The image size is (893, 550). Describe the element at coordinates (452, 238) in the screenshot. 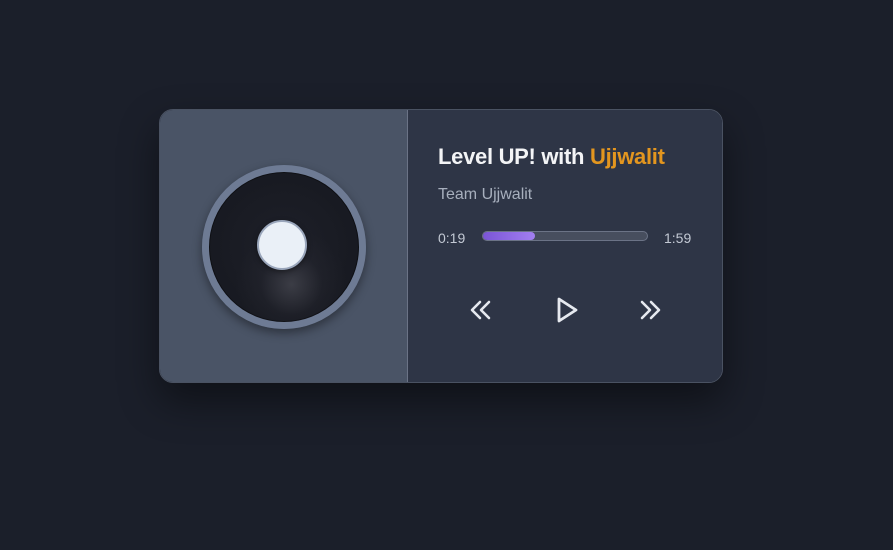

I see `current-time: 0:19` at that location.